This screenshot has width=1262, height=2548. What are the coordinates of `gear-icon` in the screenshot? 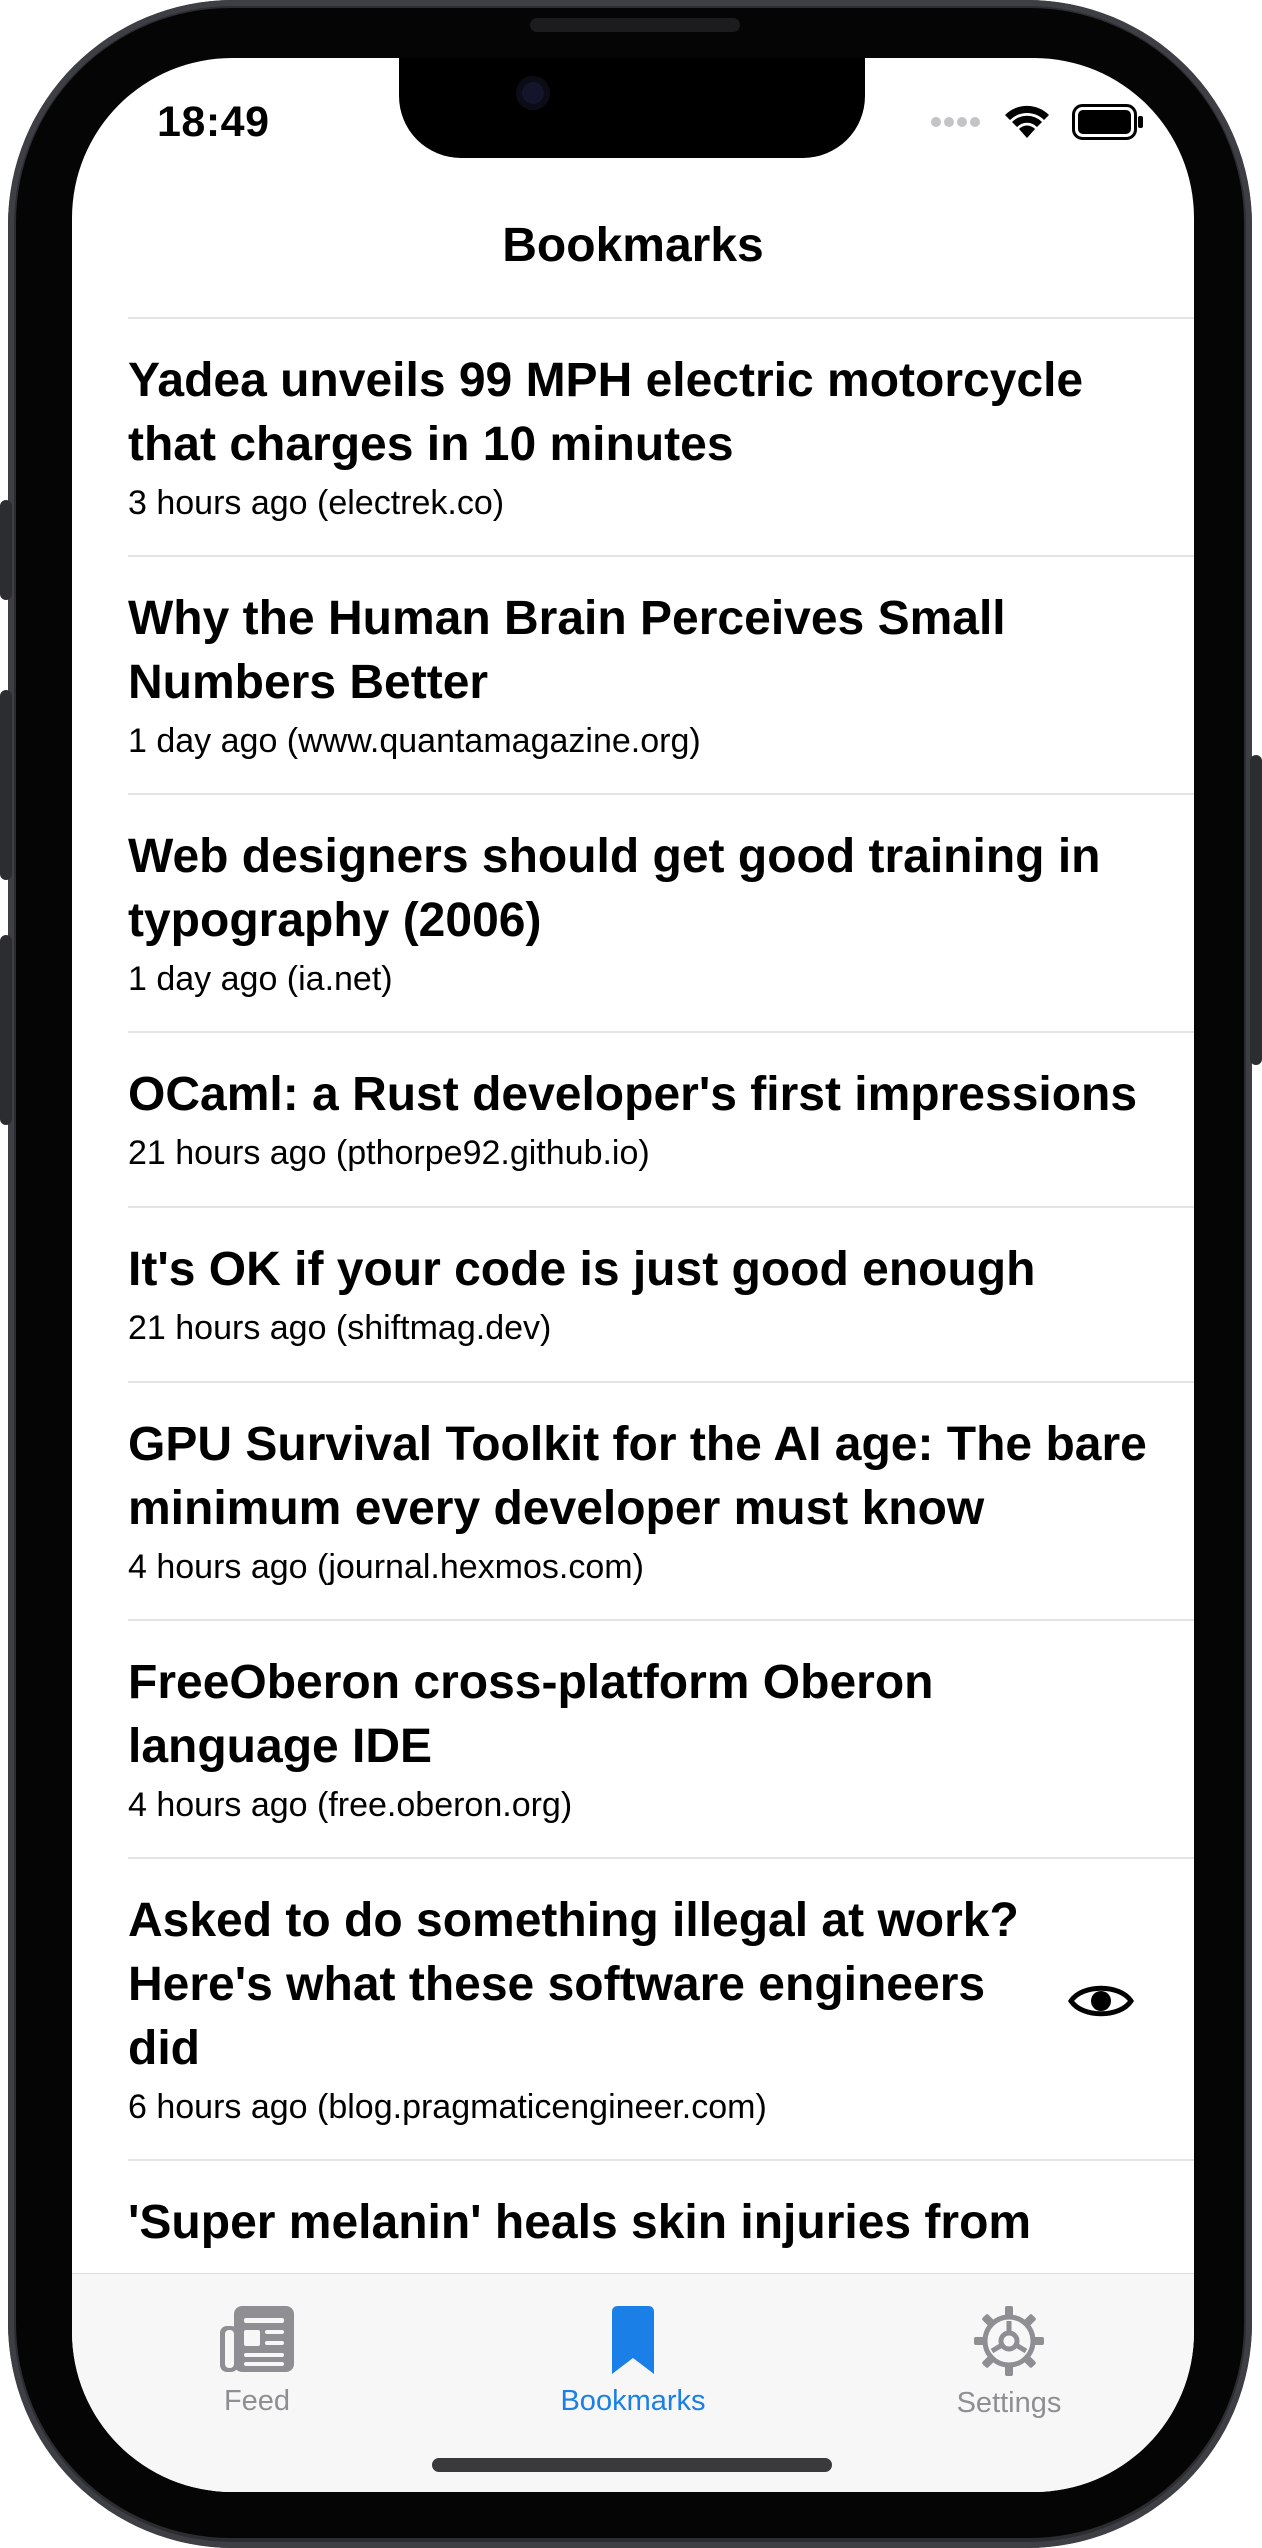 It's located at (1009, 2344).